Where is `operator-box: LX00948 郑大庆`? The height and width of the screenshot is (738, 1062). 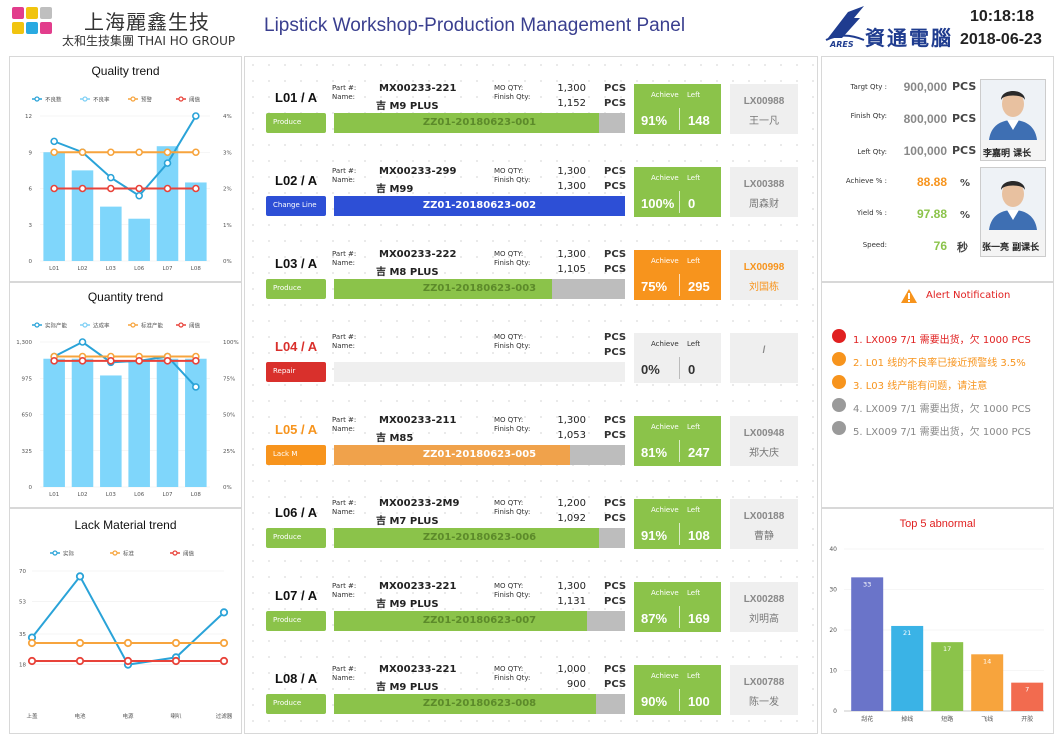 operator-box: LX00948 郑大庆 is located at coordinates (764, 441).